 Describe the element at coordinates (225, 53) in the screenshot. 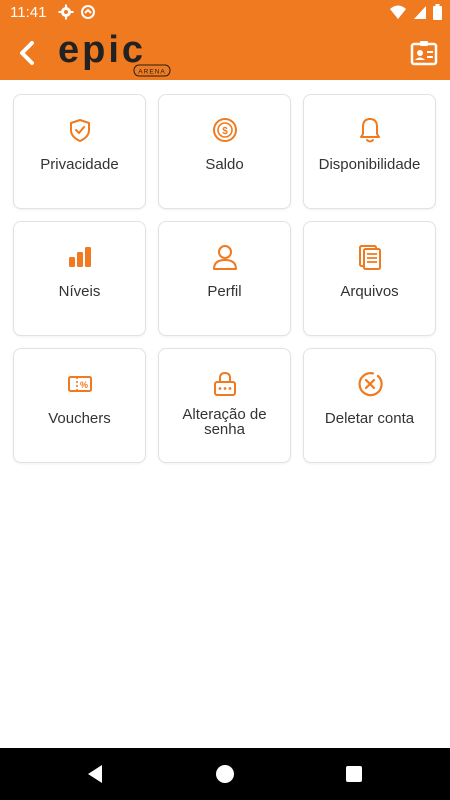

I see `app-bar: epic ARENA` at that location.